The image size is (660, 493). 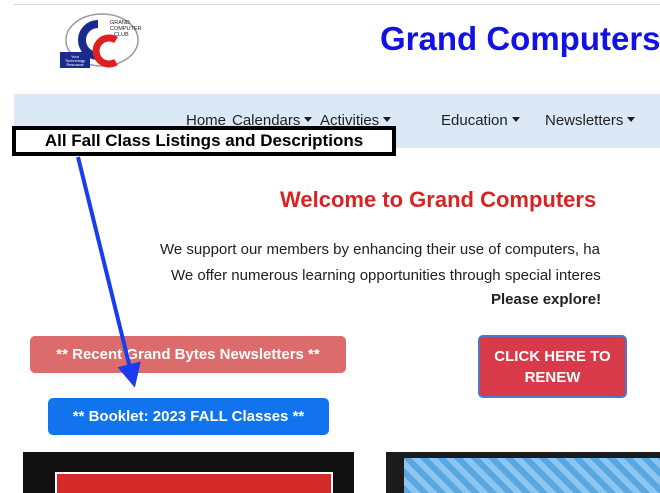 What do you see at coordinates (546, 299) in the screenshot?
I see `intro-line-3: Please explore!` at bounding box center [546, 299].